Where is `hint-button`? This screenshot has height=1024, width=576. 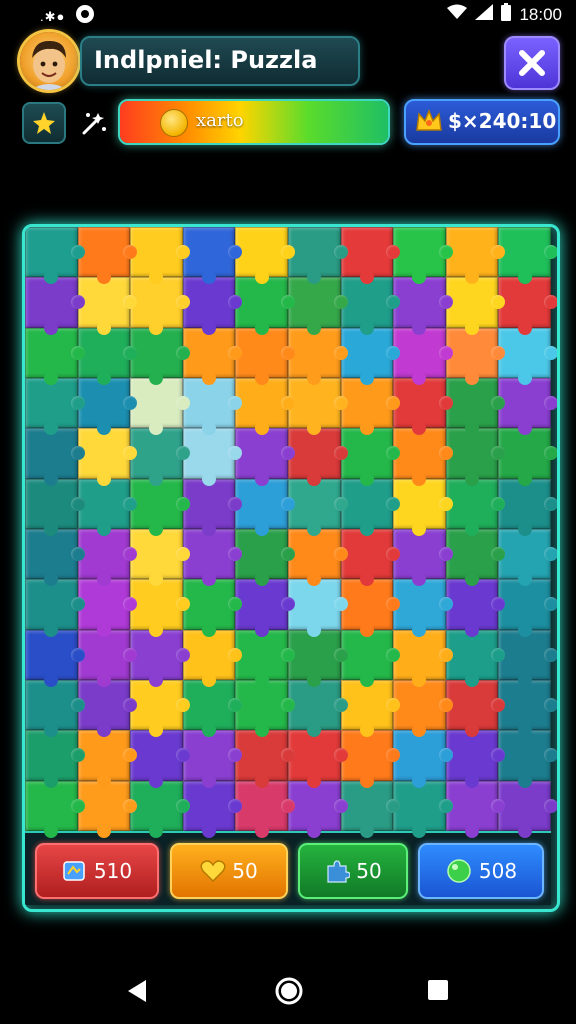
hint-button is located at coordinates (94, 123).